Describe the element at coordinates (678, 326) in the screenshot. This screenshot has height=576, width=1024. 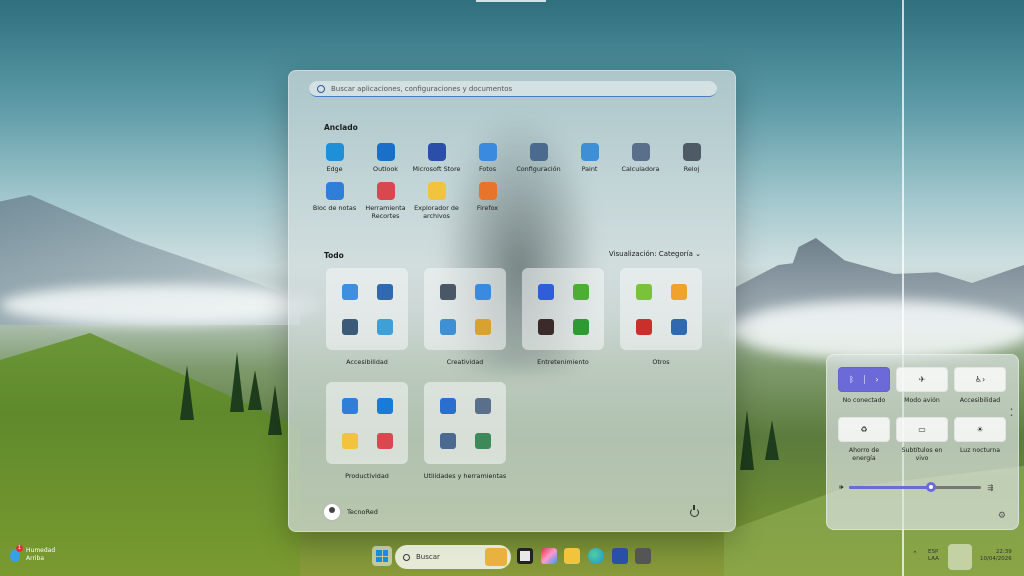
I see `settings-cluster-icon` at that location.